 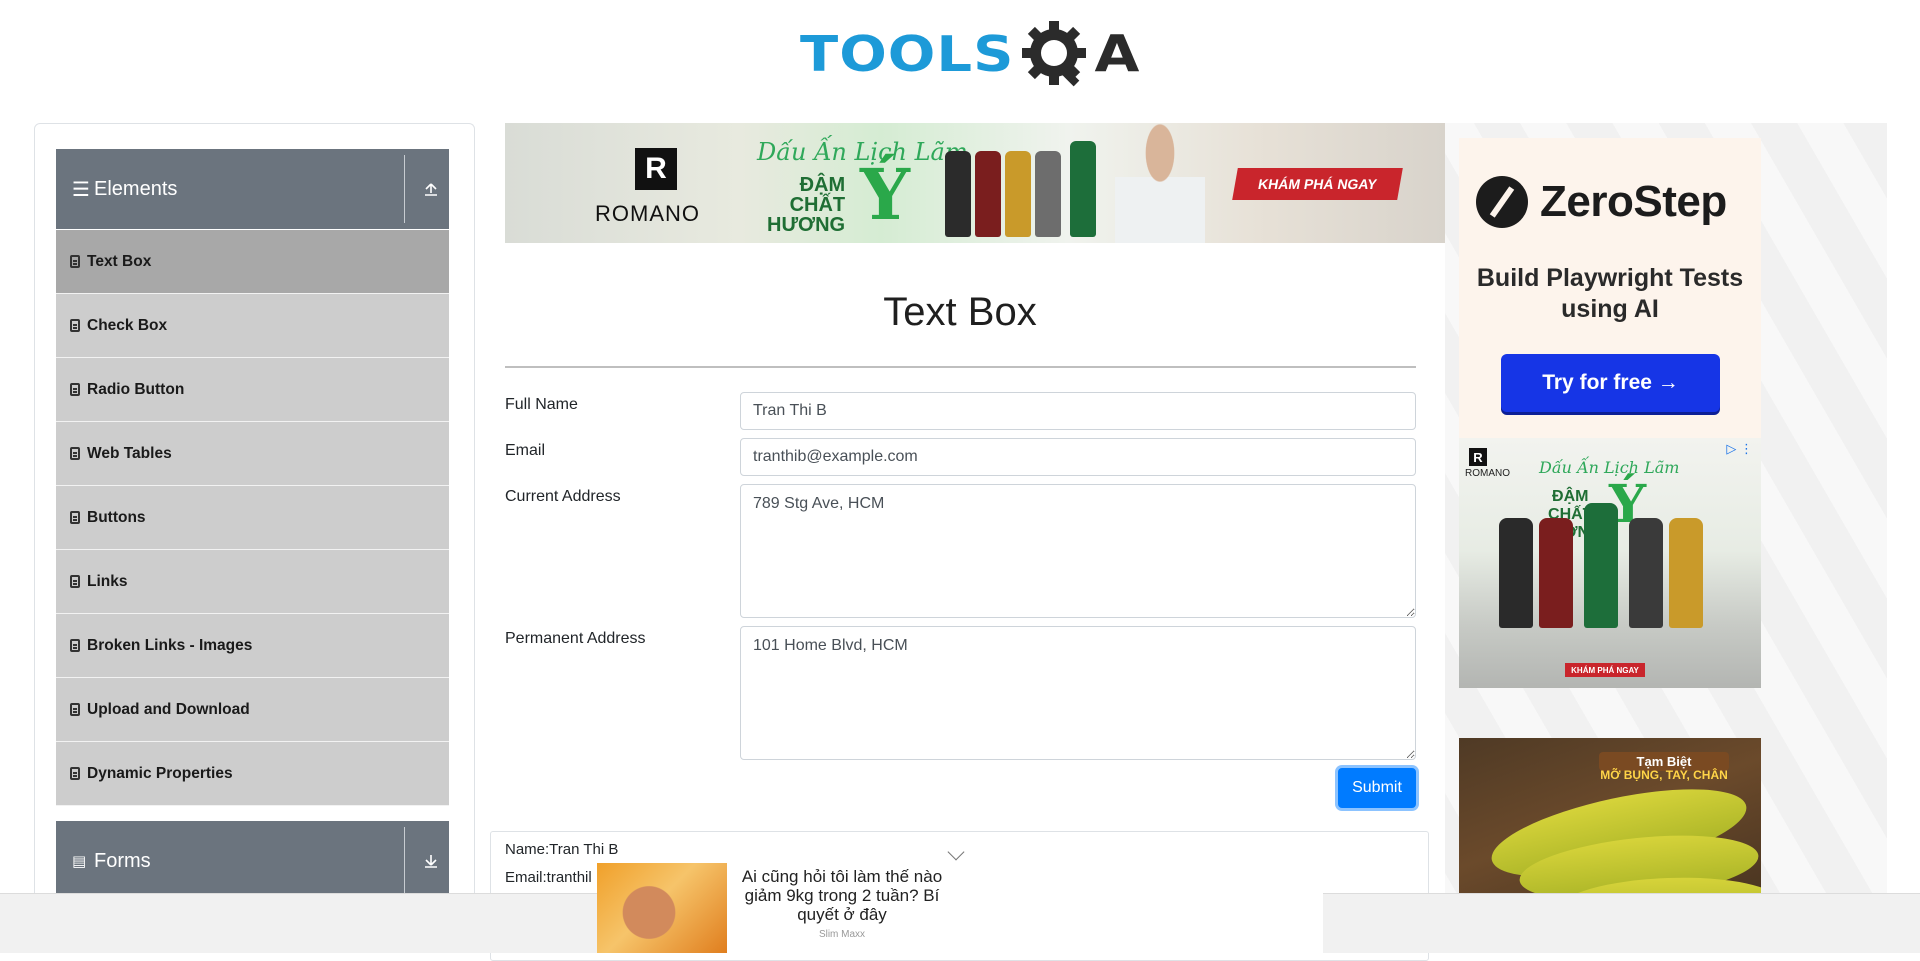 I want to click on current-address-label: Current Address, so click(x=563, y=496).